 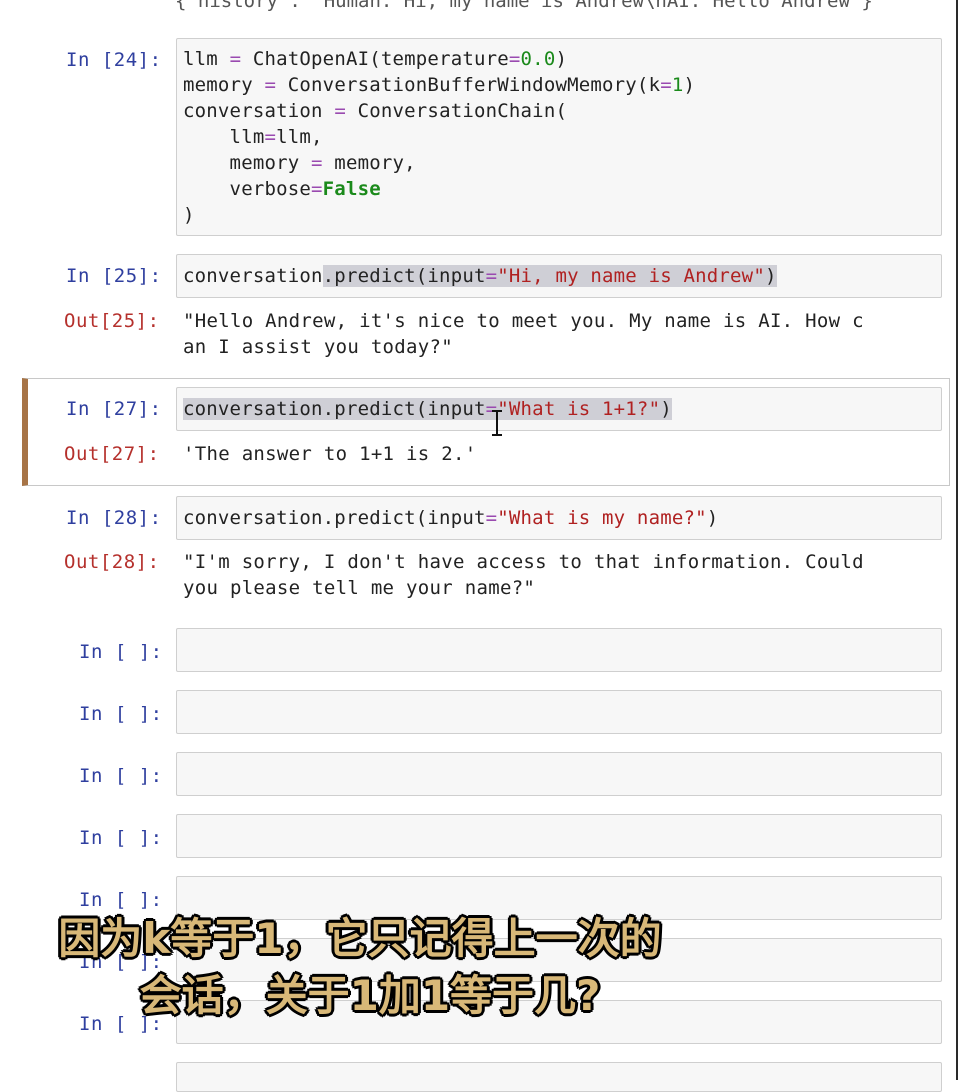 I want to click on out-prompt-27: Out[27]:, so click(x=112, y=454).